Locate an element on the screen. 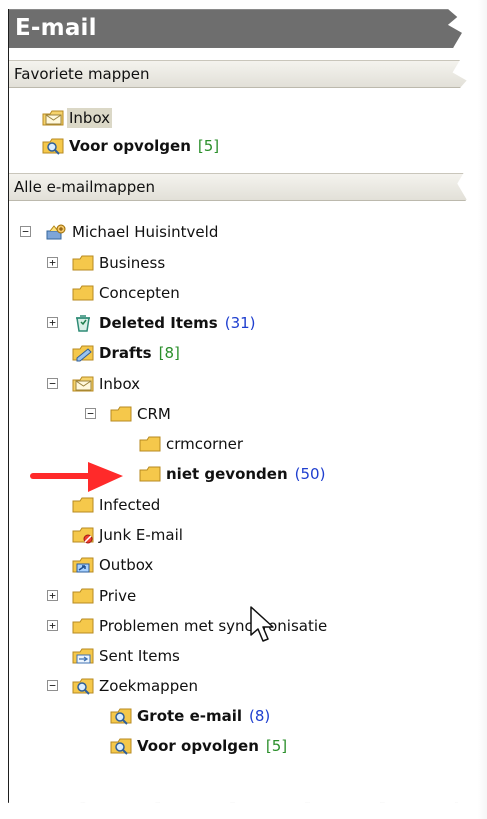  tree-item-count: [5] is located at coordinates (276, 745).